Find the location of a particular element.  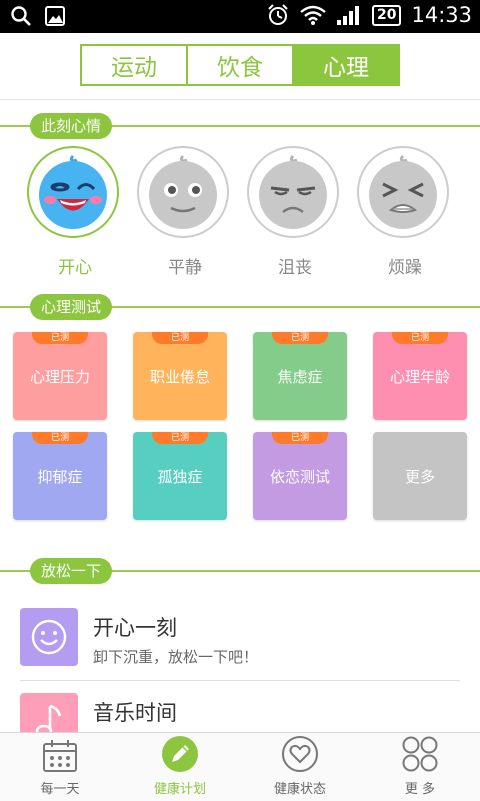

nav-label: 健康计划 is located at coordinates (179, 789).